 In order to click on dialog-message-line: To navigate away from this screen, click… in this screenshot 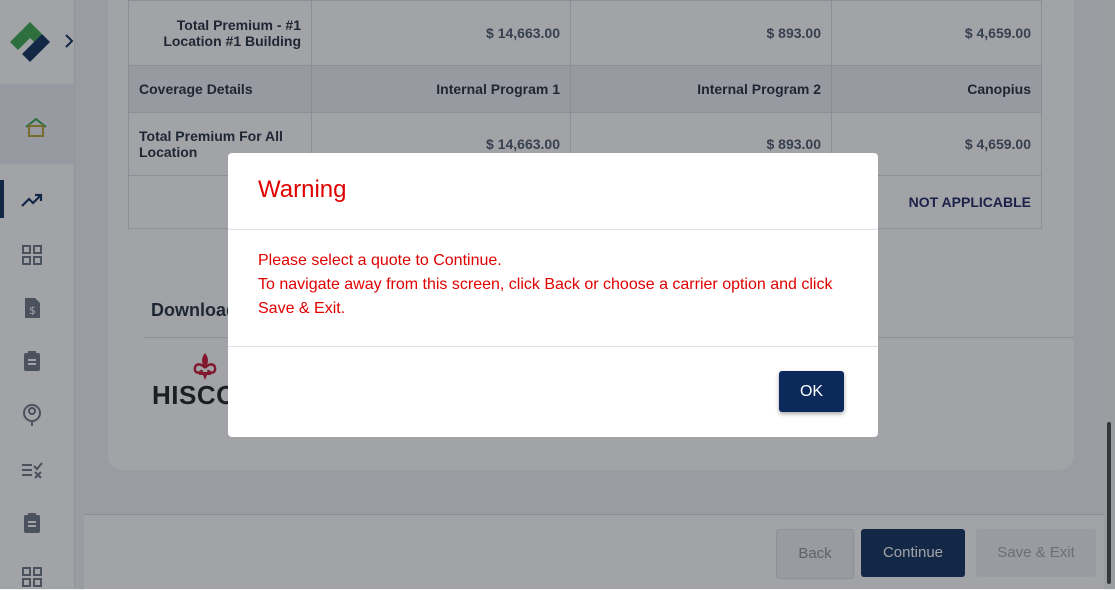, I will do `click(545, 296)`.